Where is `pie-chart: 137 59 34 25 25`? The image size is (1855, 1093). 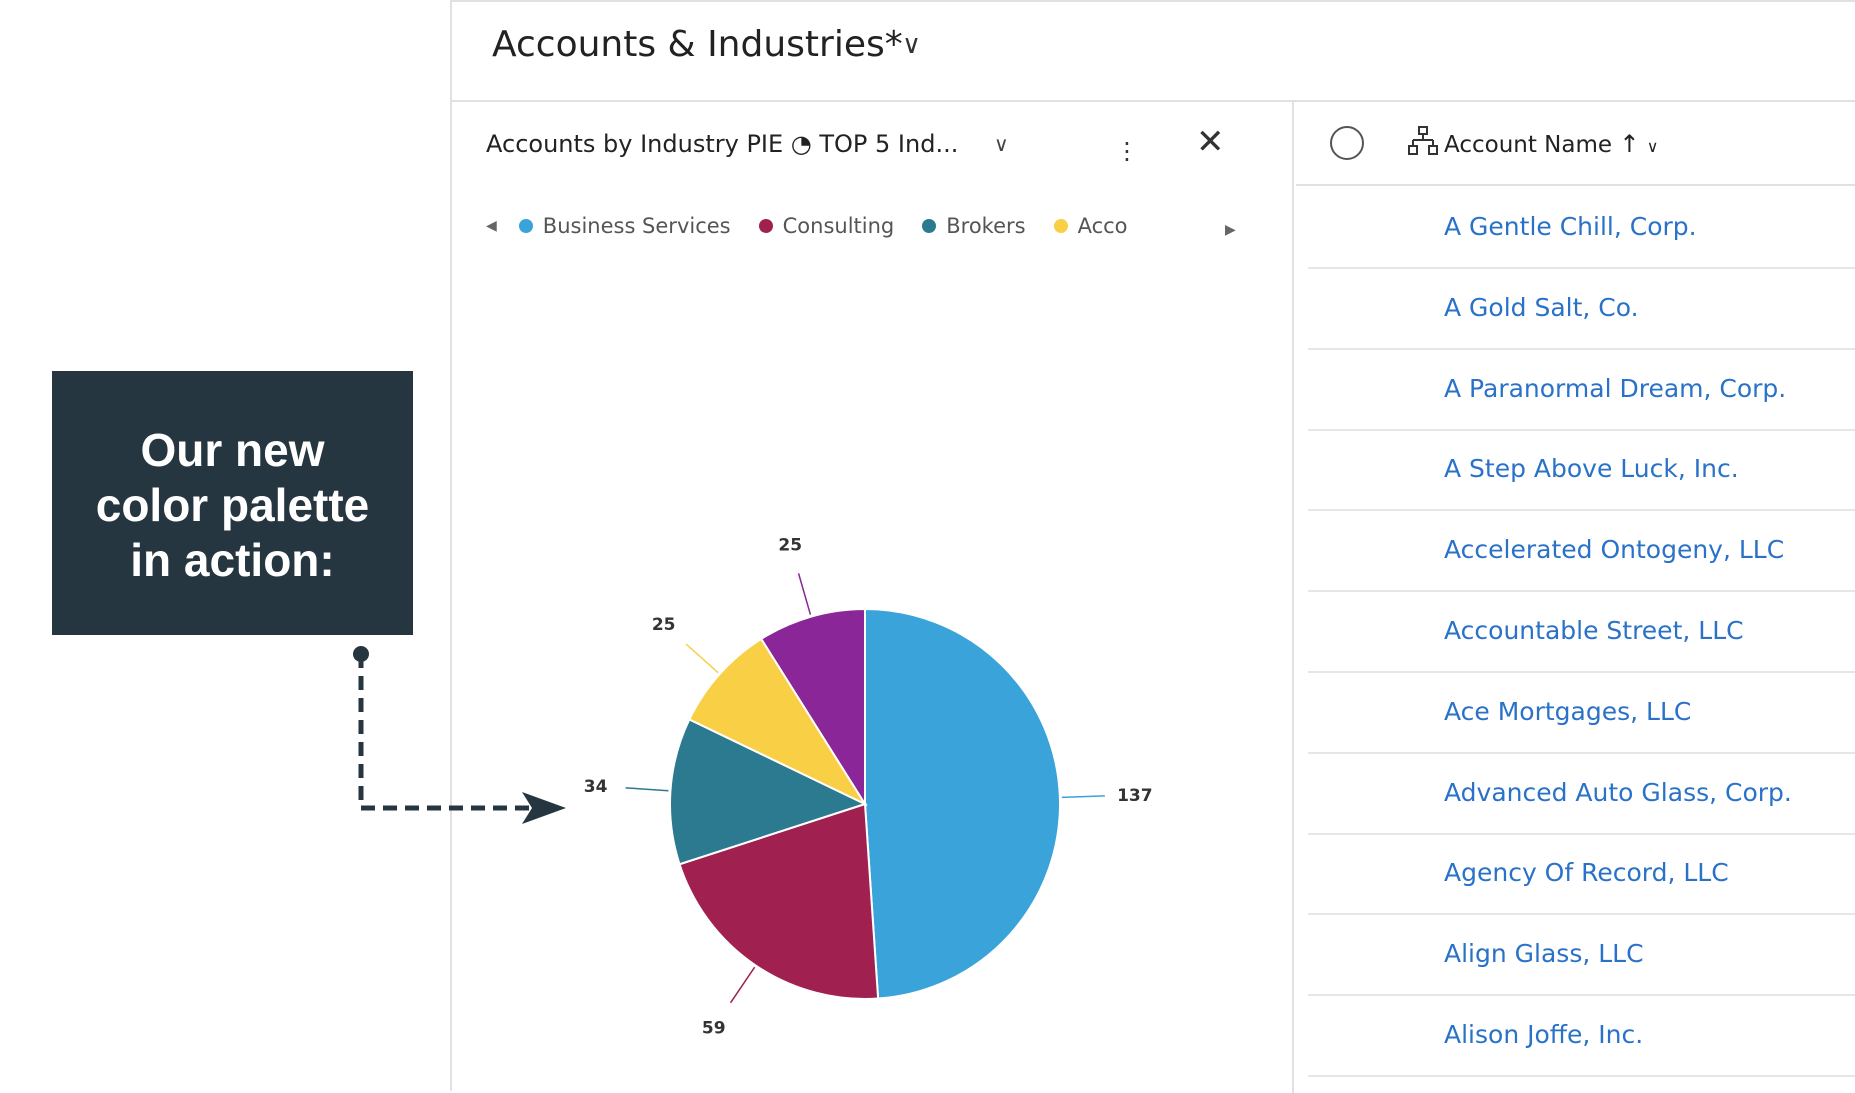 pie-chart: 137 59 34 25 25 is located at coordinates (868, 787).